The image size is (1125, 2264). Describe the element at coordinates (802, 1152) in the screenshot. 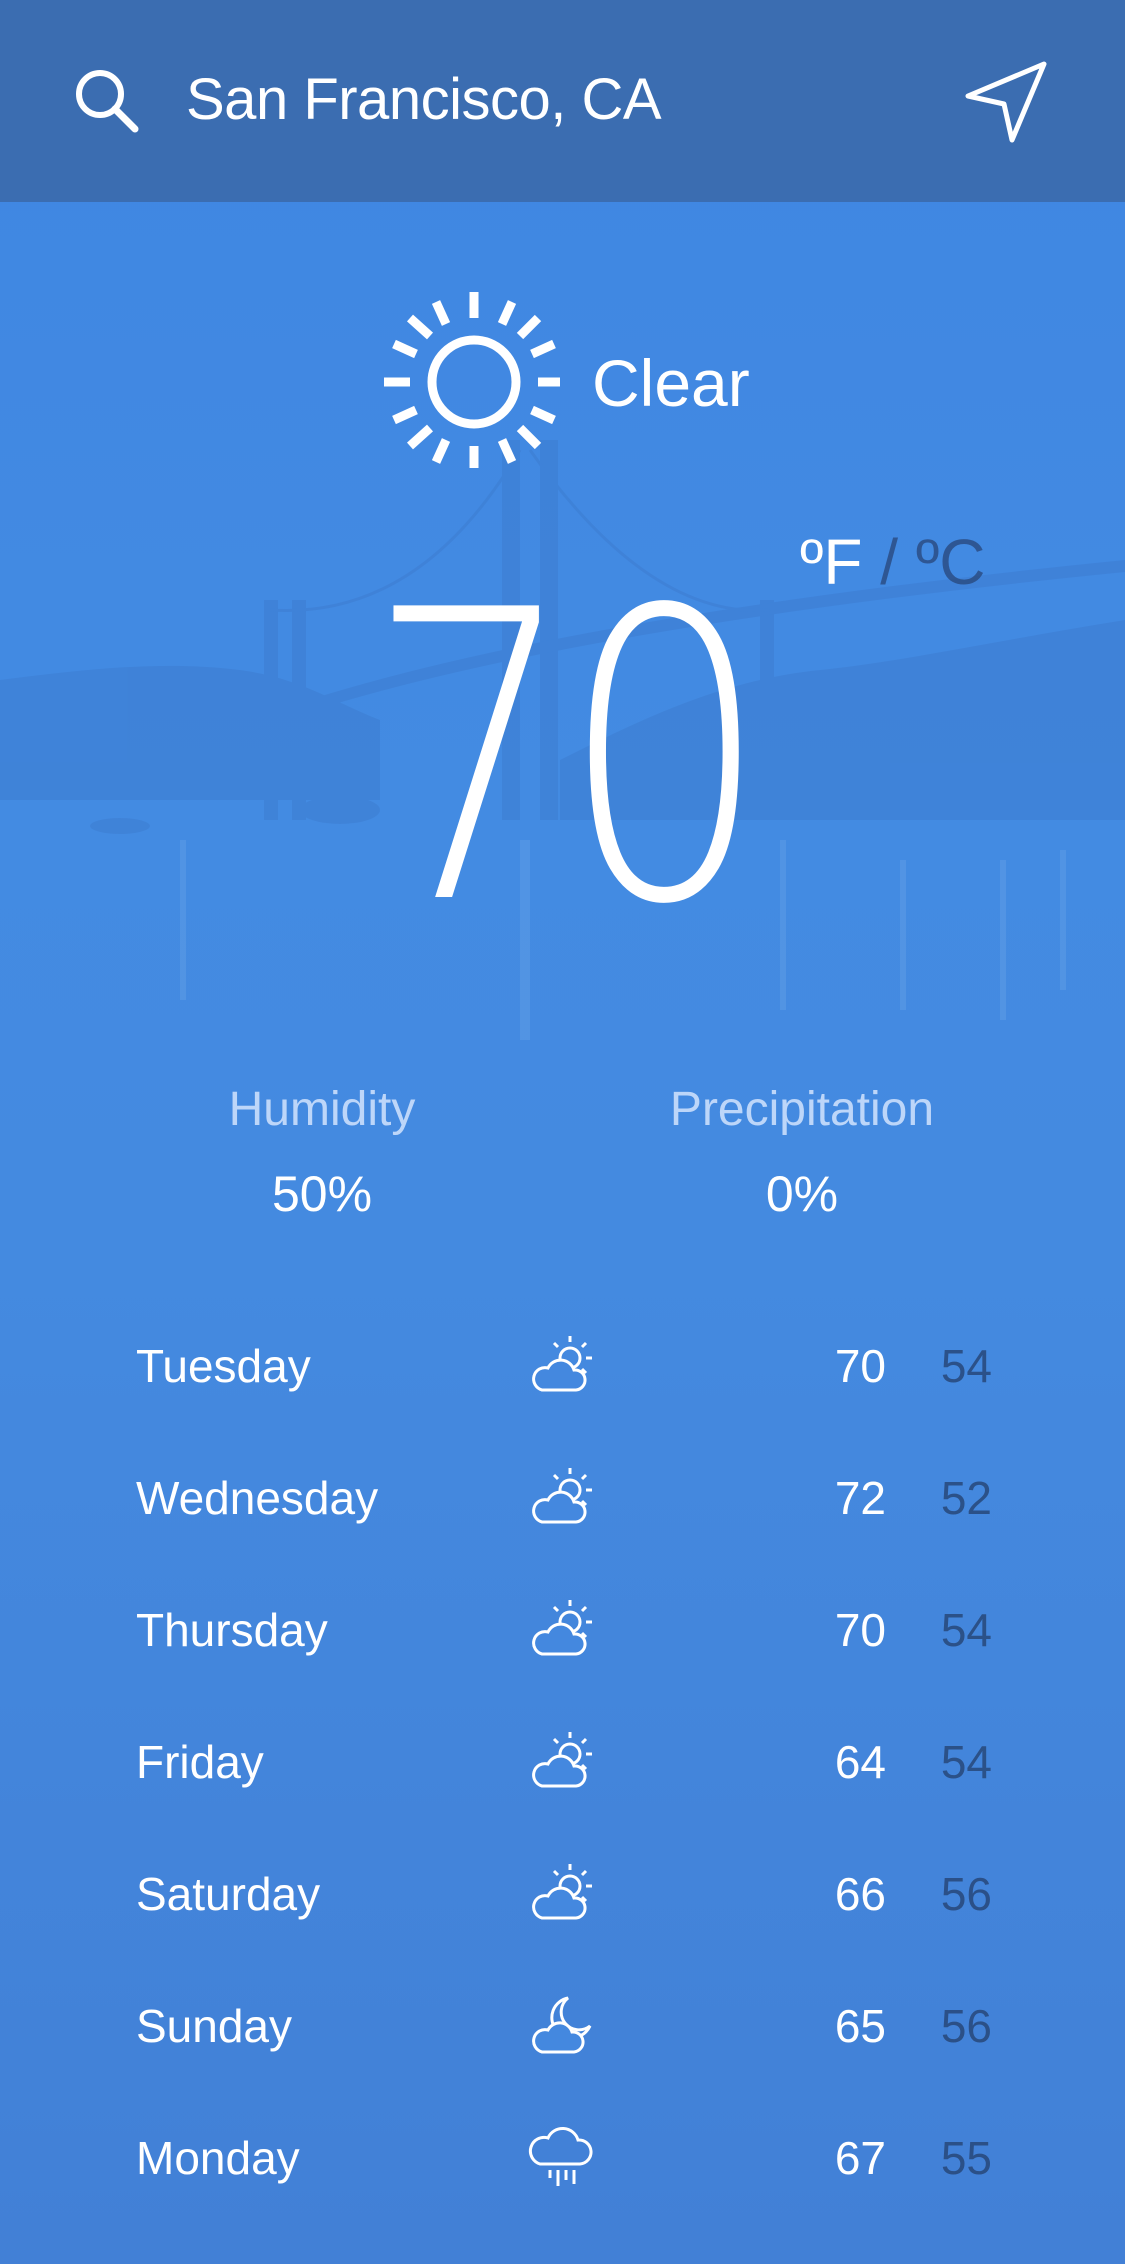

I see `precipitation-stat: Precipitation 0%` at that location.